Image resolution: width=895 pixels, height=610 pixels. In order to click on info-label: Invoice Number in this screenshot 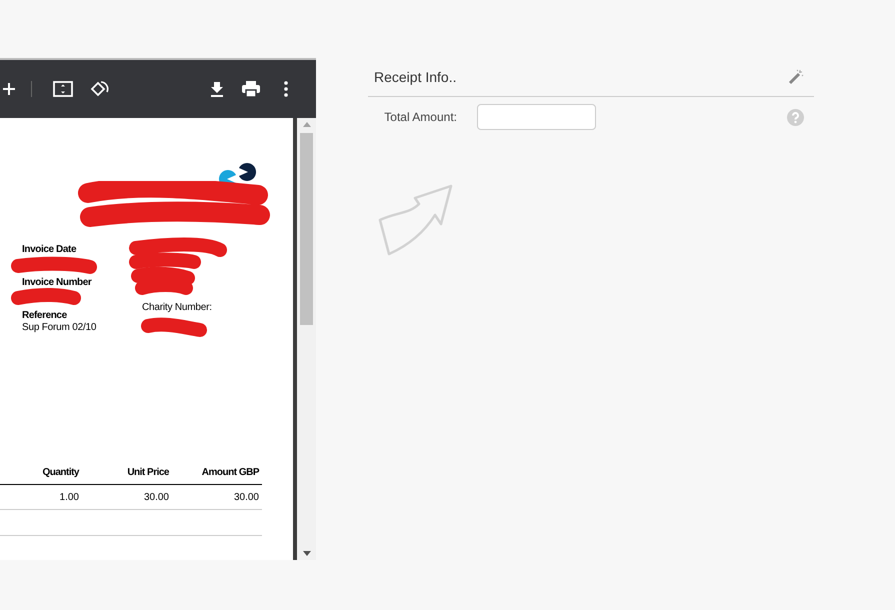, I will do `click(57, 283)`.